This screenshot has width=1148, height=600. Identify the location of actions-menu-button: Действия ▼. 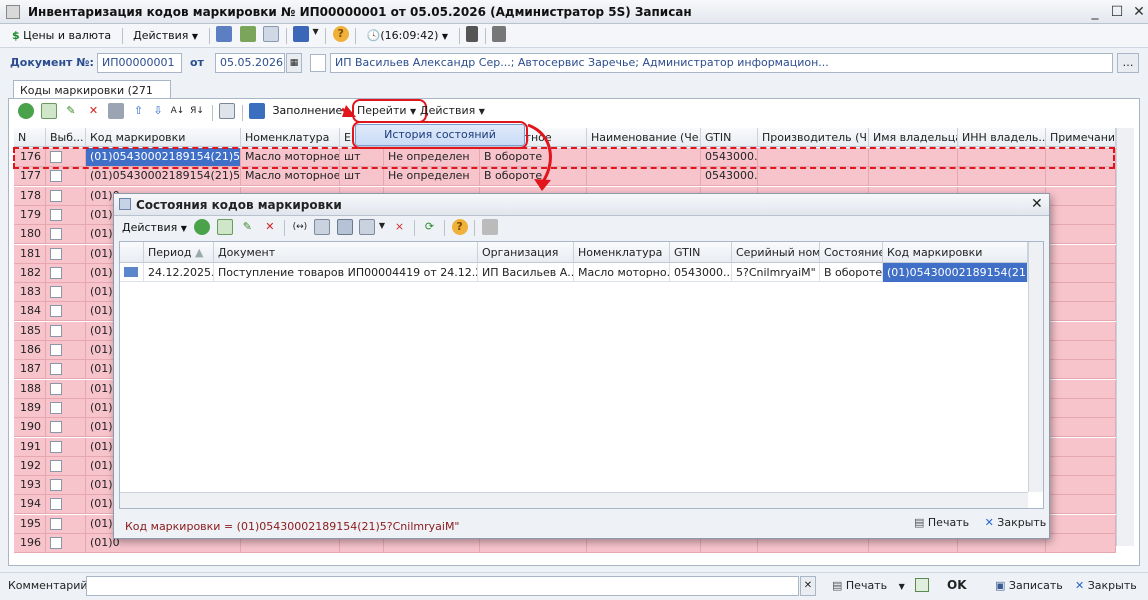
(165, 36).